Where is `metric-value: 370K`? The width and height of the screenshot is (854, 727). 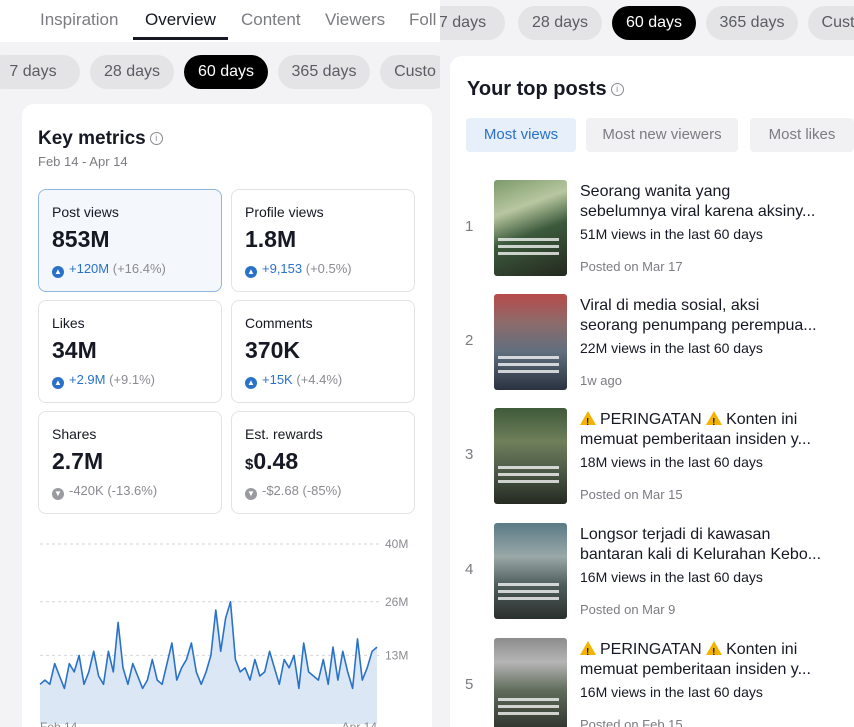
metric-value: 370K is located at coordinates (272, 350).